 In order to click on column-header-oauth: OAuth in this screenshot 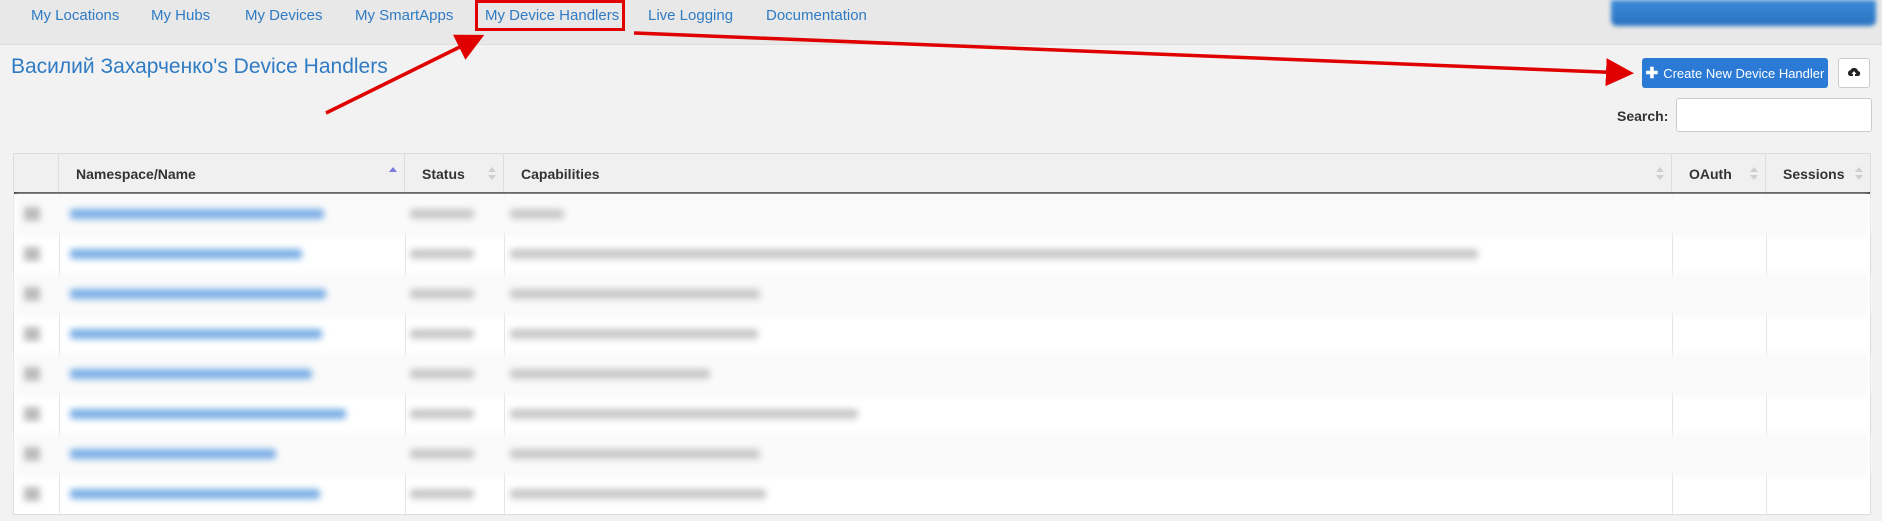, I will do `click(1719, 173)`.